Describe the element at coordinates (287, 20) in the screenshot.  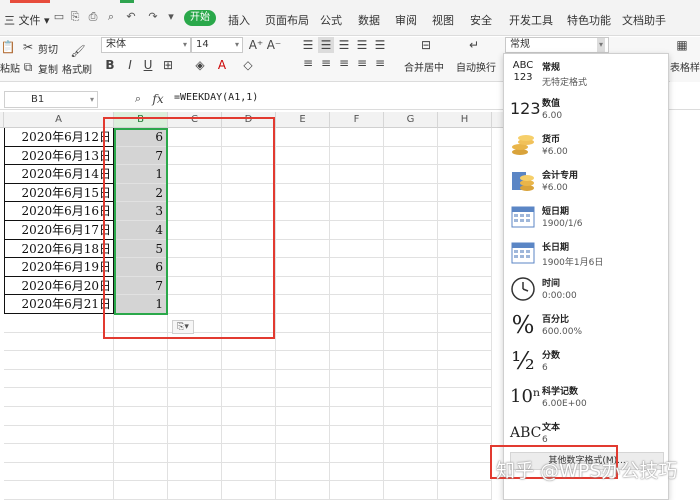
I see `tab-page-layout: 页面布局` at that location.